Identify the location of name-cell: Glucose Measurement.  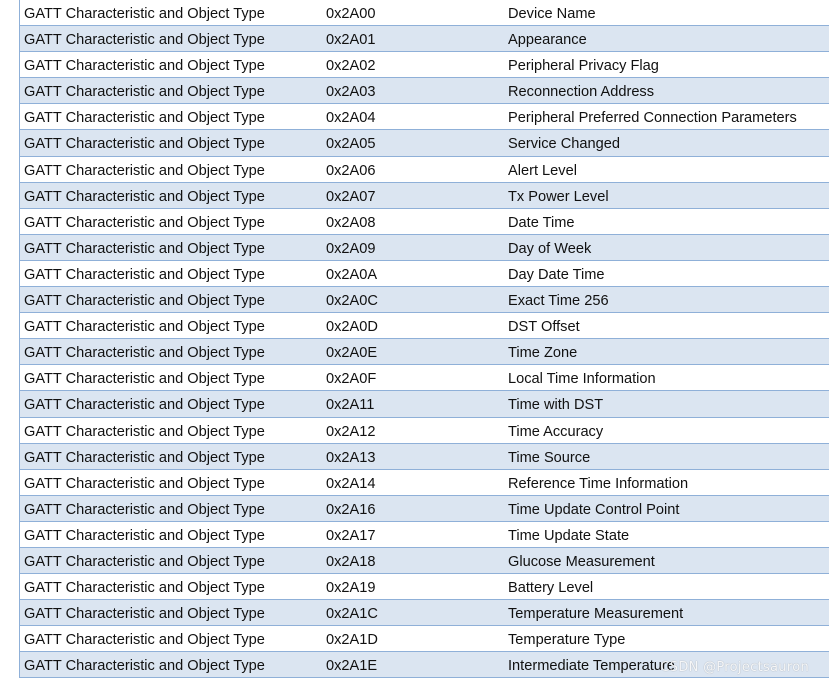
(581, 561).